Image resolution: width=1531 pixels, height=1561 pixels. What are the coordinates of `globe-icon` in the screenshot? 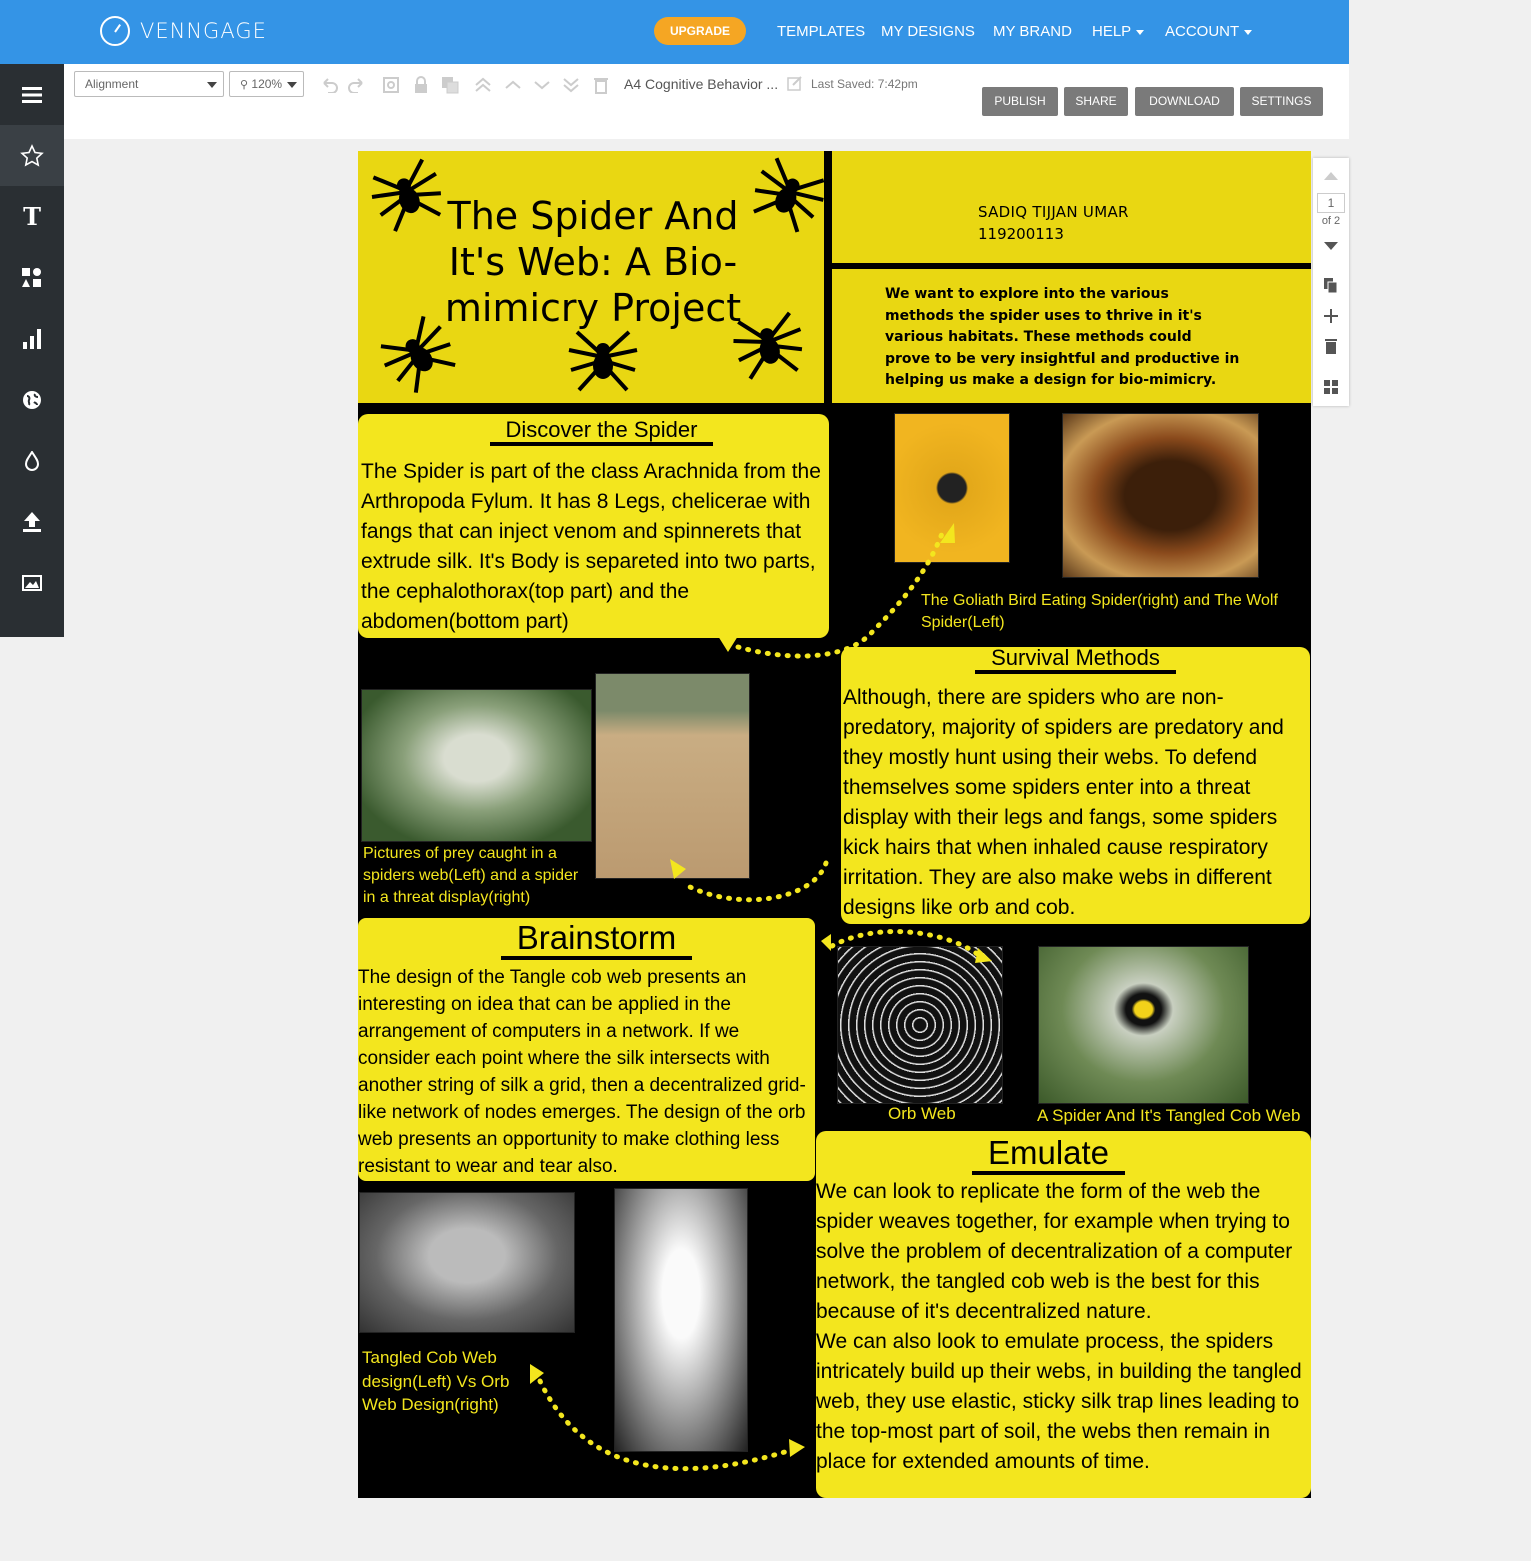 It's located at (32, 399).